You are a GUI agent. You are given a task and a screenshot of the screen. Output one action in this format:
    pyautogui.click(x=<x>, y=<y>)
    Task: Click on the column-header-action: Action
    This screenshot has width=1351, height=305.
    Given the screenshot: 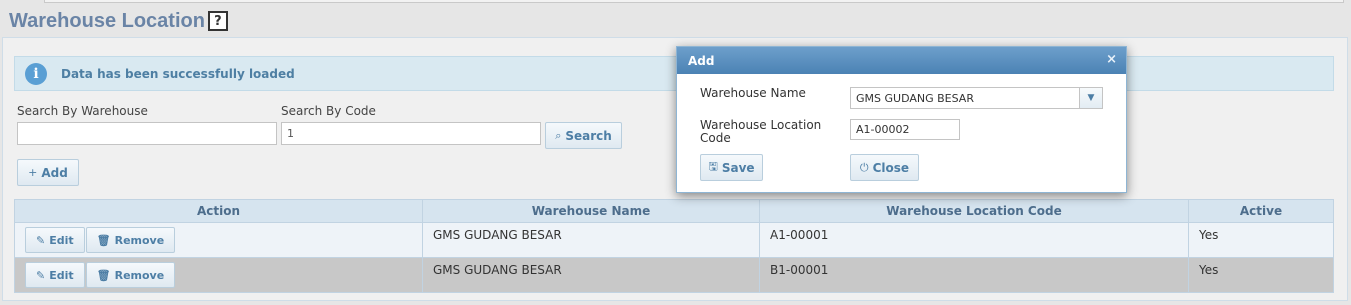 What is the action you would take?
    pyautogui.click(x=218, y=211)
    